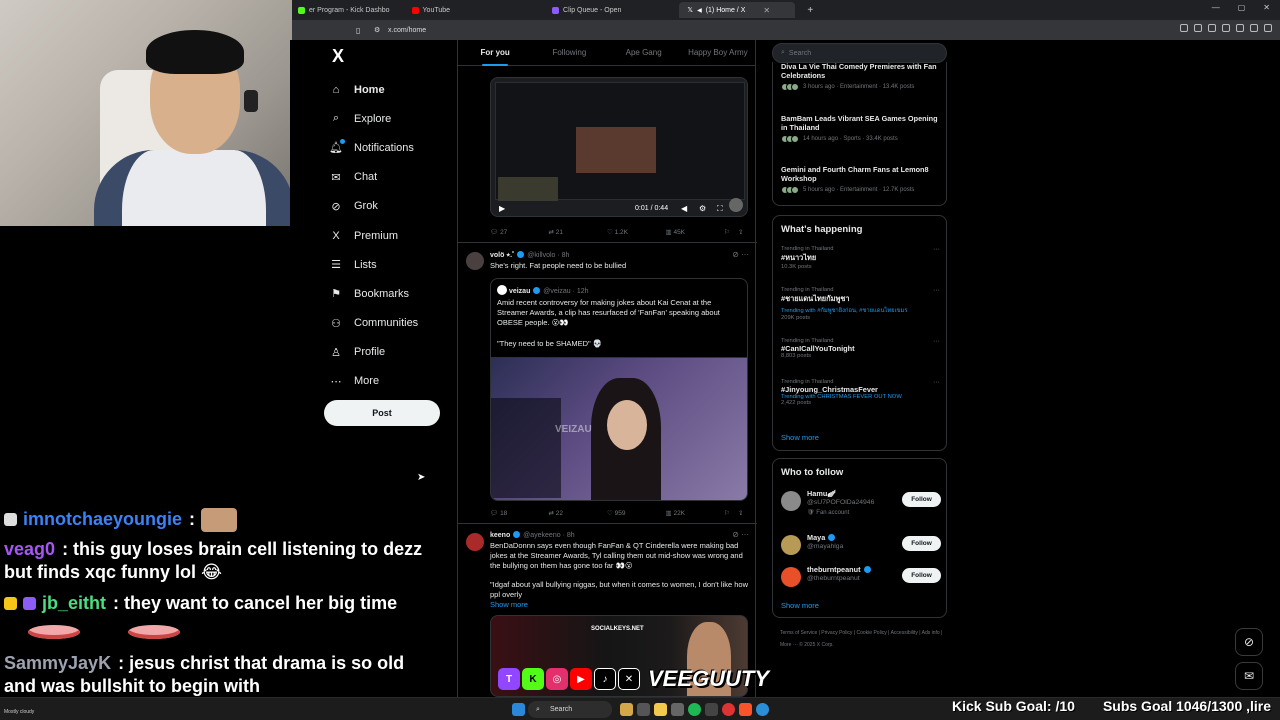  Describe the element at coordinates (718, 53) in the screenshot. I see `tab-happy-boy-army: Happy Boy Army` at that location.